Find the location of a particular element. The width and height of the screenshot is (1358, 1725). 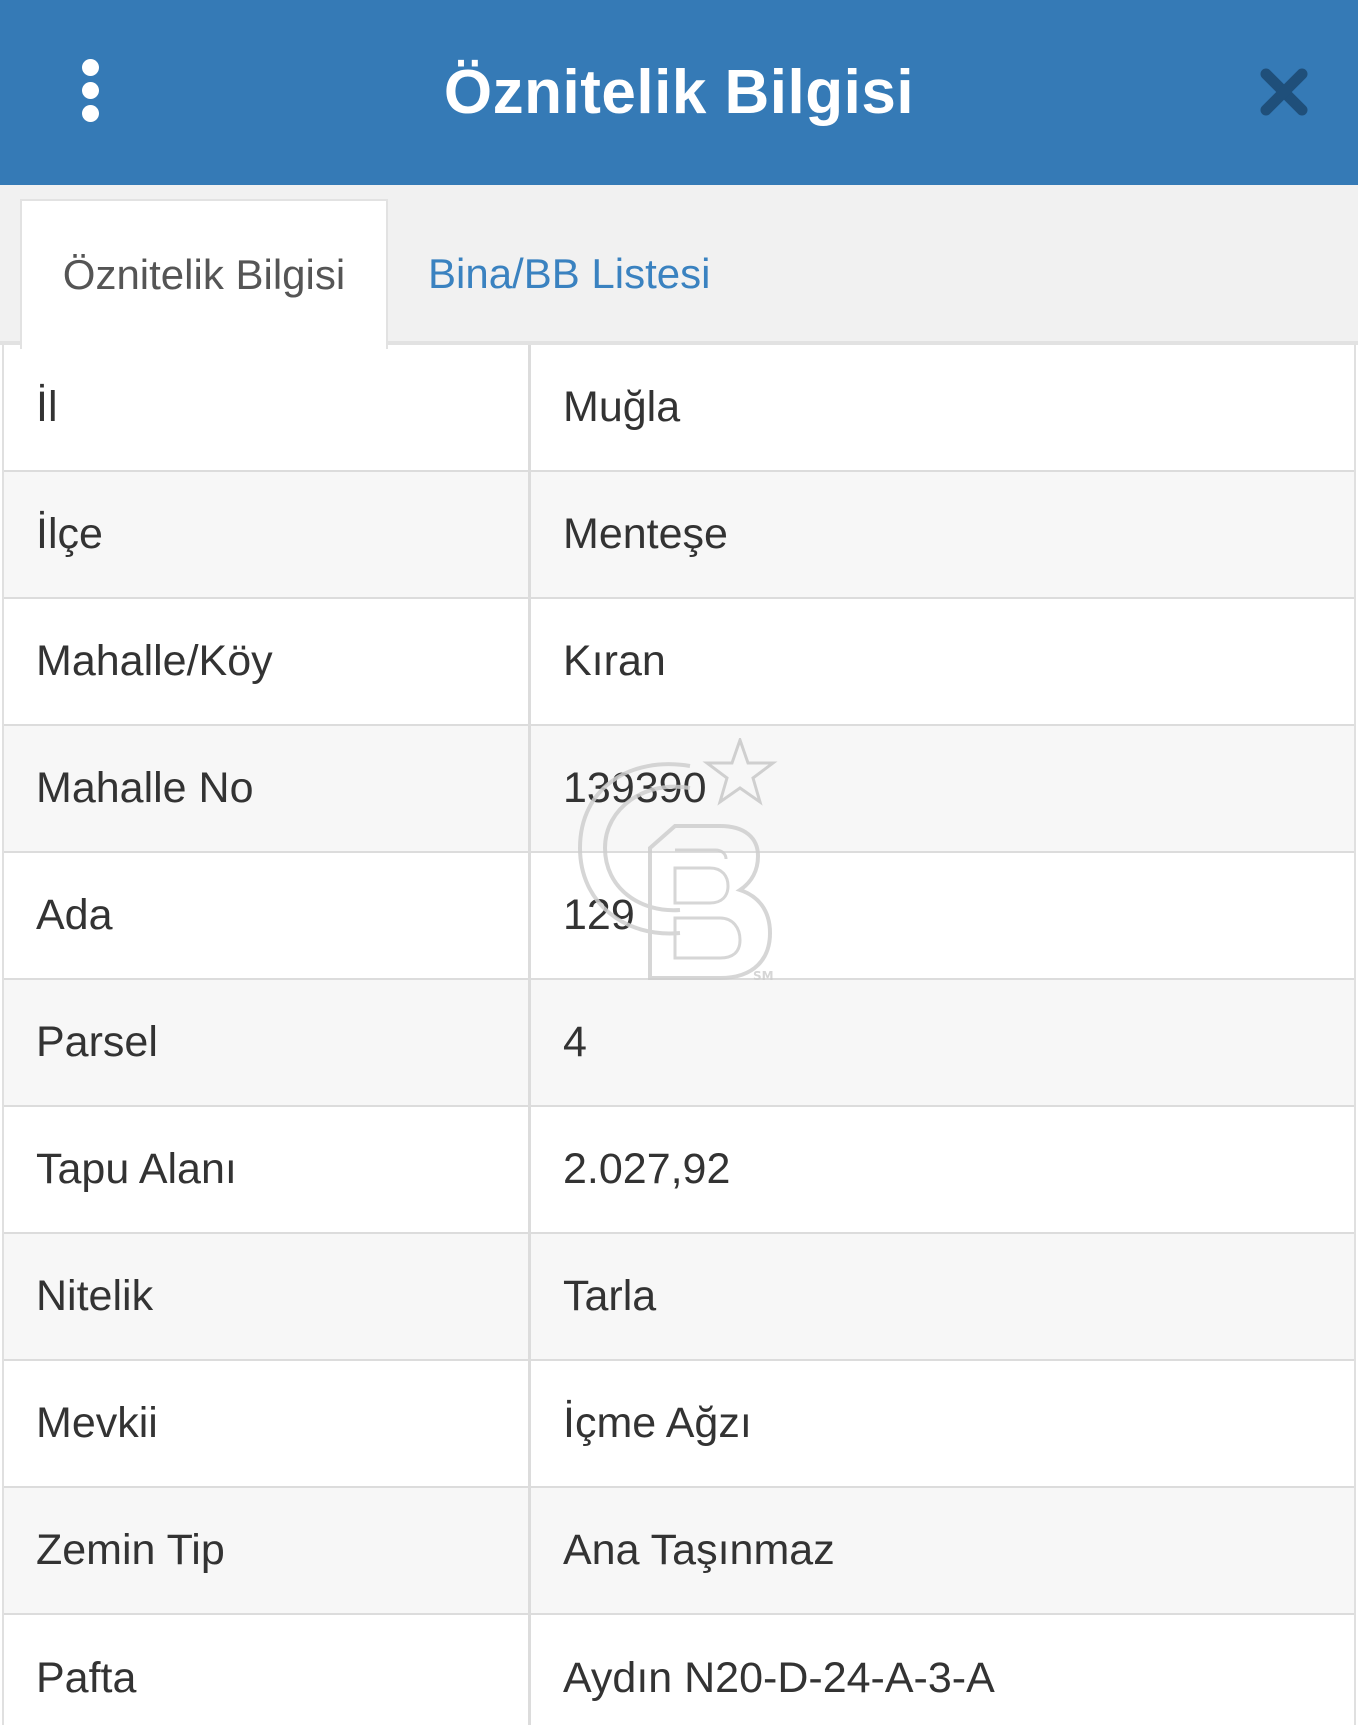

row-value: 129 is located at coordinates (599, 915).